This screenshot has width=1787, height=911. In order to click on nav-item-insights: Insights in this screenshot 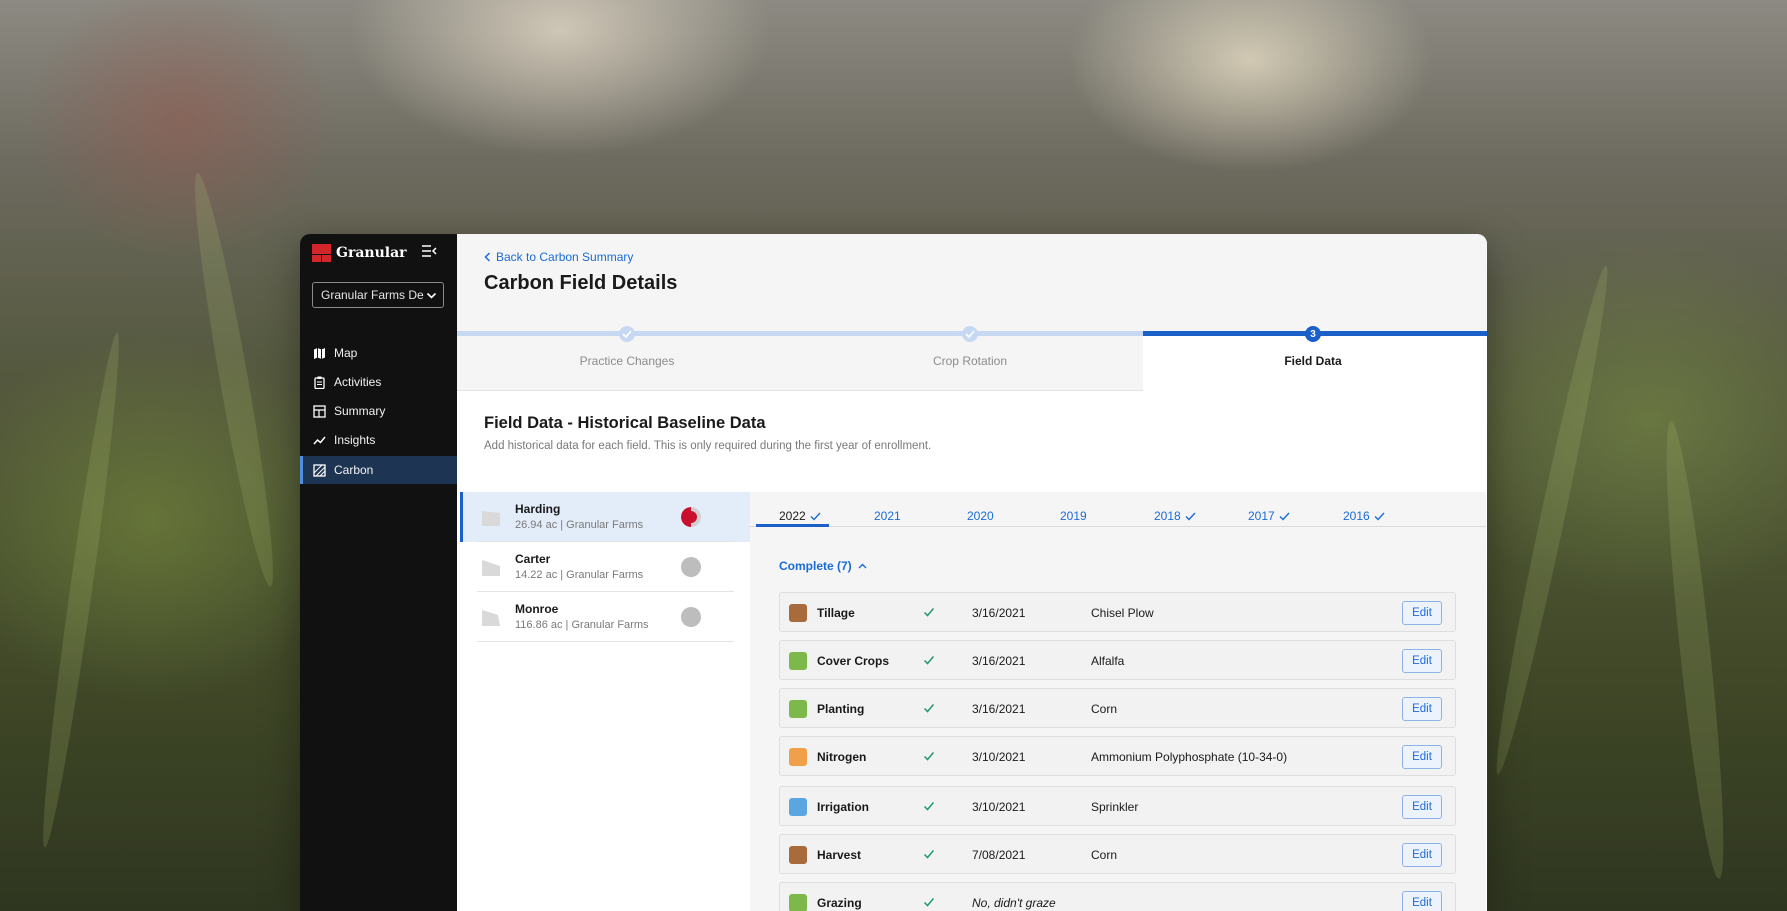, I will do `click(378, 440)`.